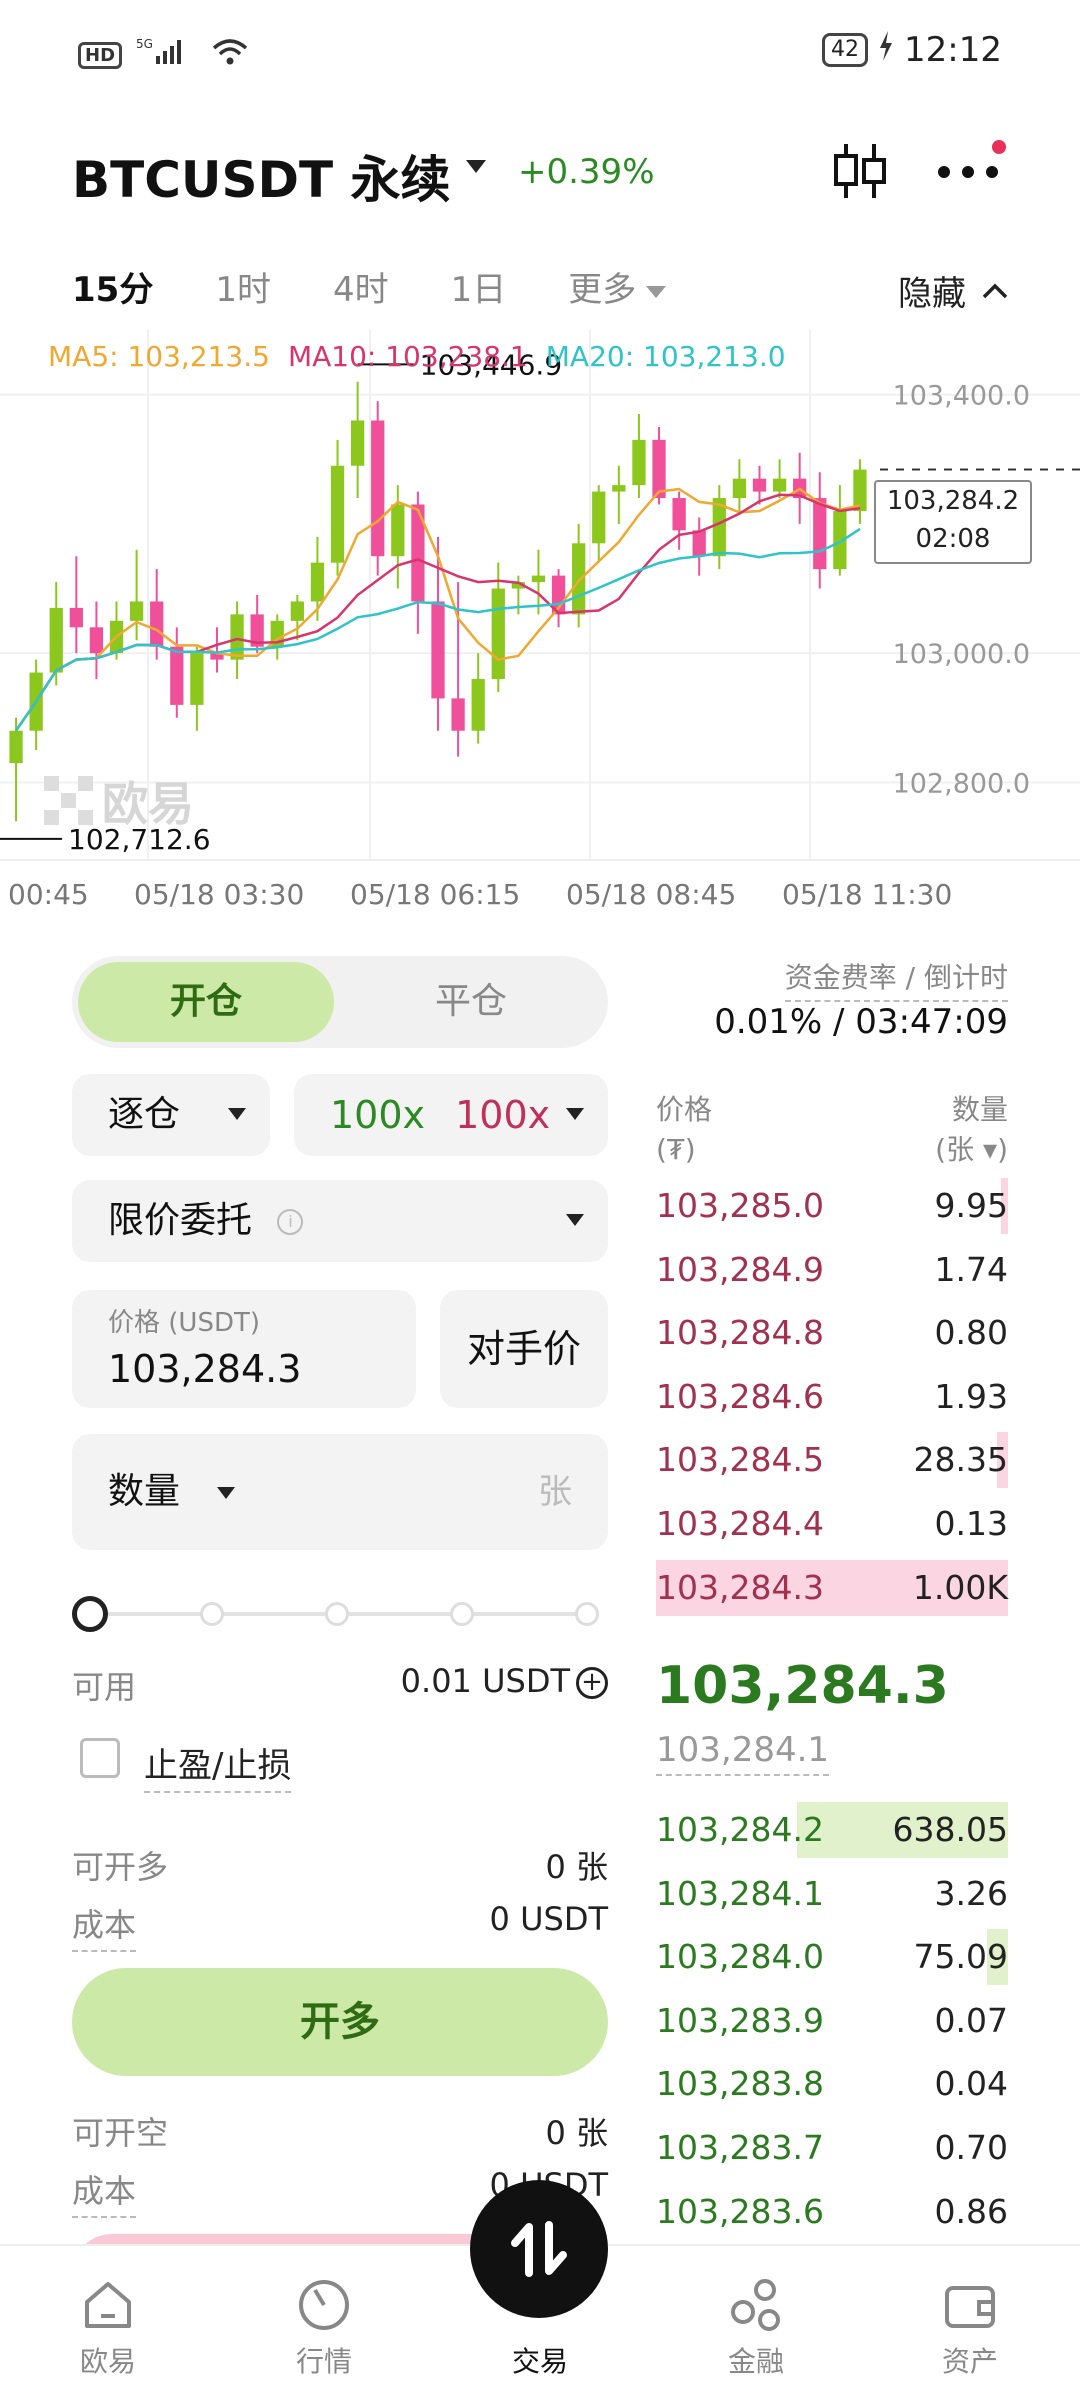  Describe the element at coordinates (971, 1150) in the screenshot. I see `qty-unit-select: (张 ▾)` at that location.